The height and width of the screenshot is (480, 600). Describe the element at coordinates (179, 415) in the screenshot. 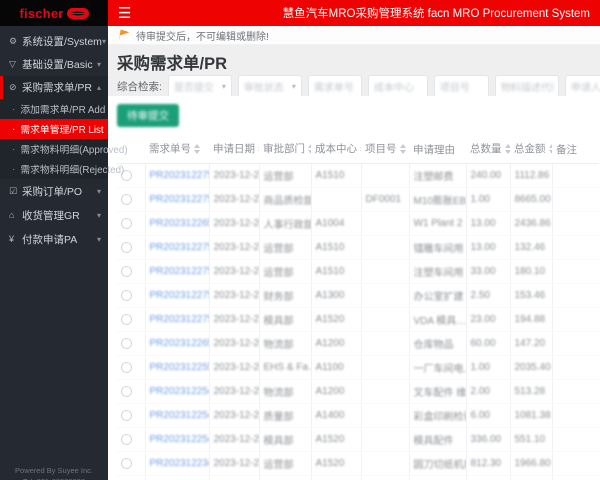

I see `pr-number-link: PR2023122548` at that location.